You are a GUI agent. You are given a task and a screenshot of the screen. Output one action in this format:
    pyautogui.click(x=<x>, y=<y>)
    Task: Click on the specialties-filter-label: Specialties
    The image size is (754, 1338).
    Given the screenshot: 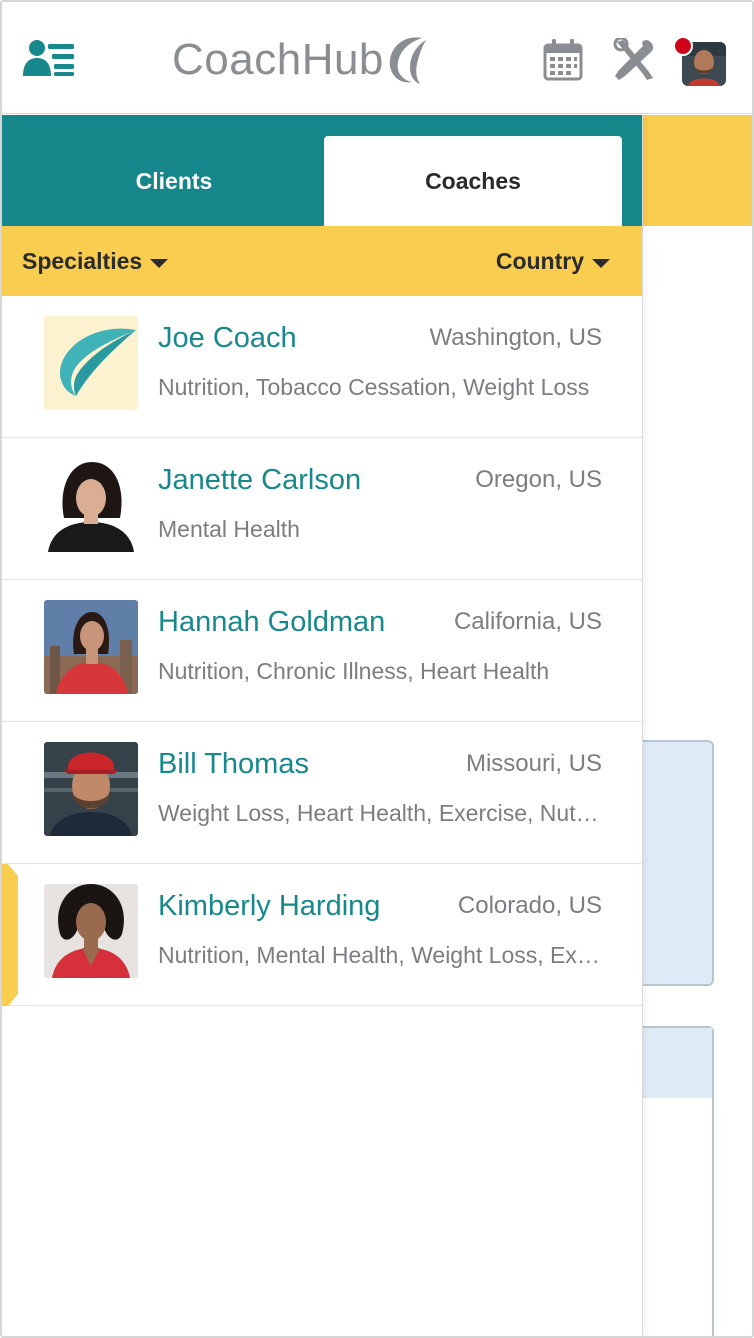 What is the action you would take?
    pyautogui.click(x=82, y=260)
    